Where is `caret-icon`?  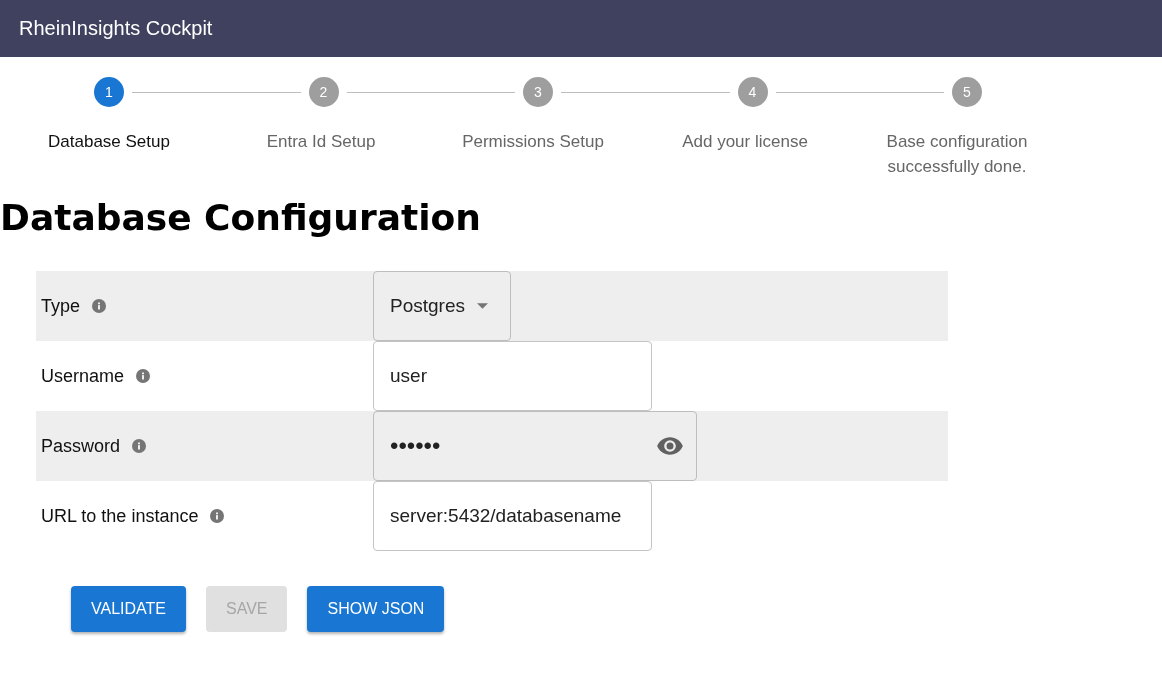
caret-icon is located at coordinates (482, 306).